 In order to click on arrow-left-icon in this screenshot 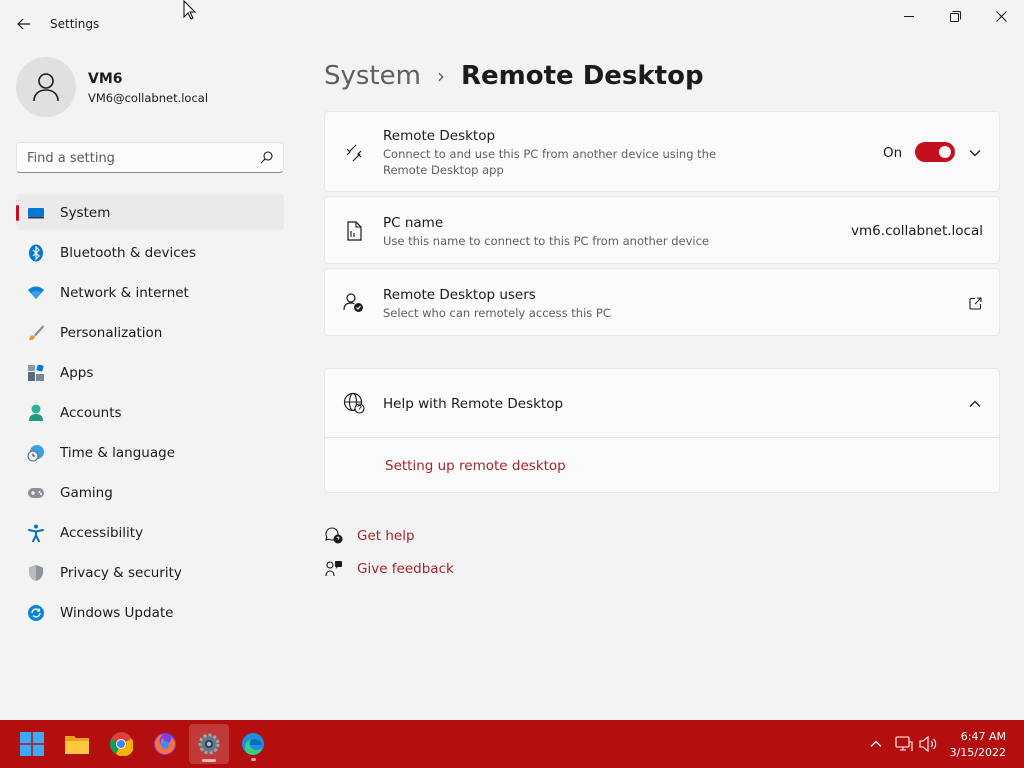, I will do `click(23, 24)`.